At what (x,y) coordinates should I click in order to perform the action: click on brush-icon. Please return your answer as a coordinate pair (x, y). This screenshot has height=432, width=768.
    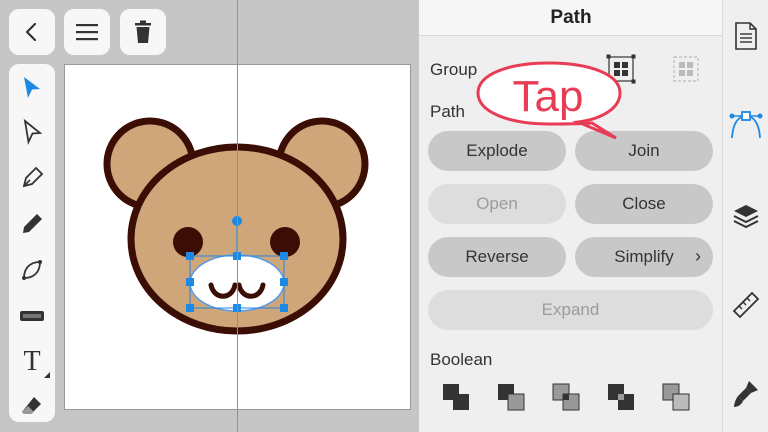
    Looking at the image, I should click on (32, 316).